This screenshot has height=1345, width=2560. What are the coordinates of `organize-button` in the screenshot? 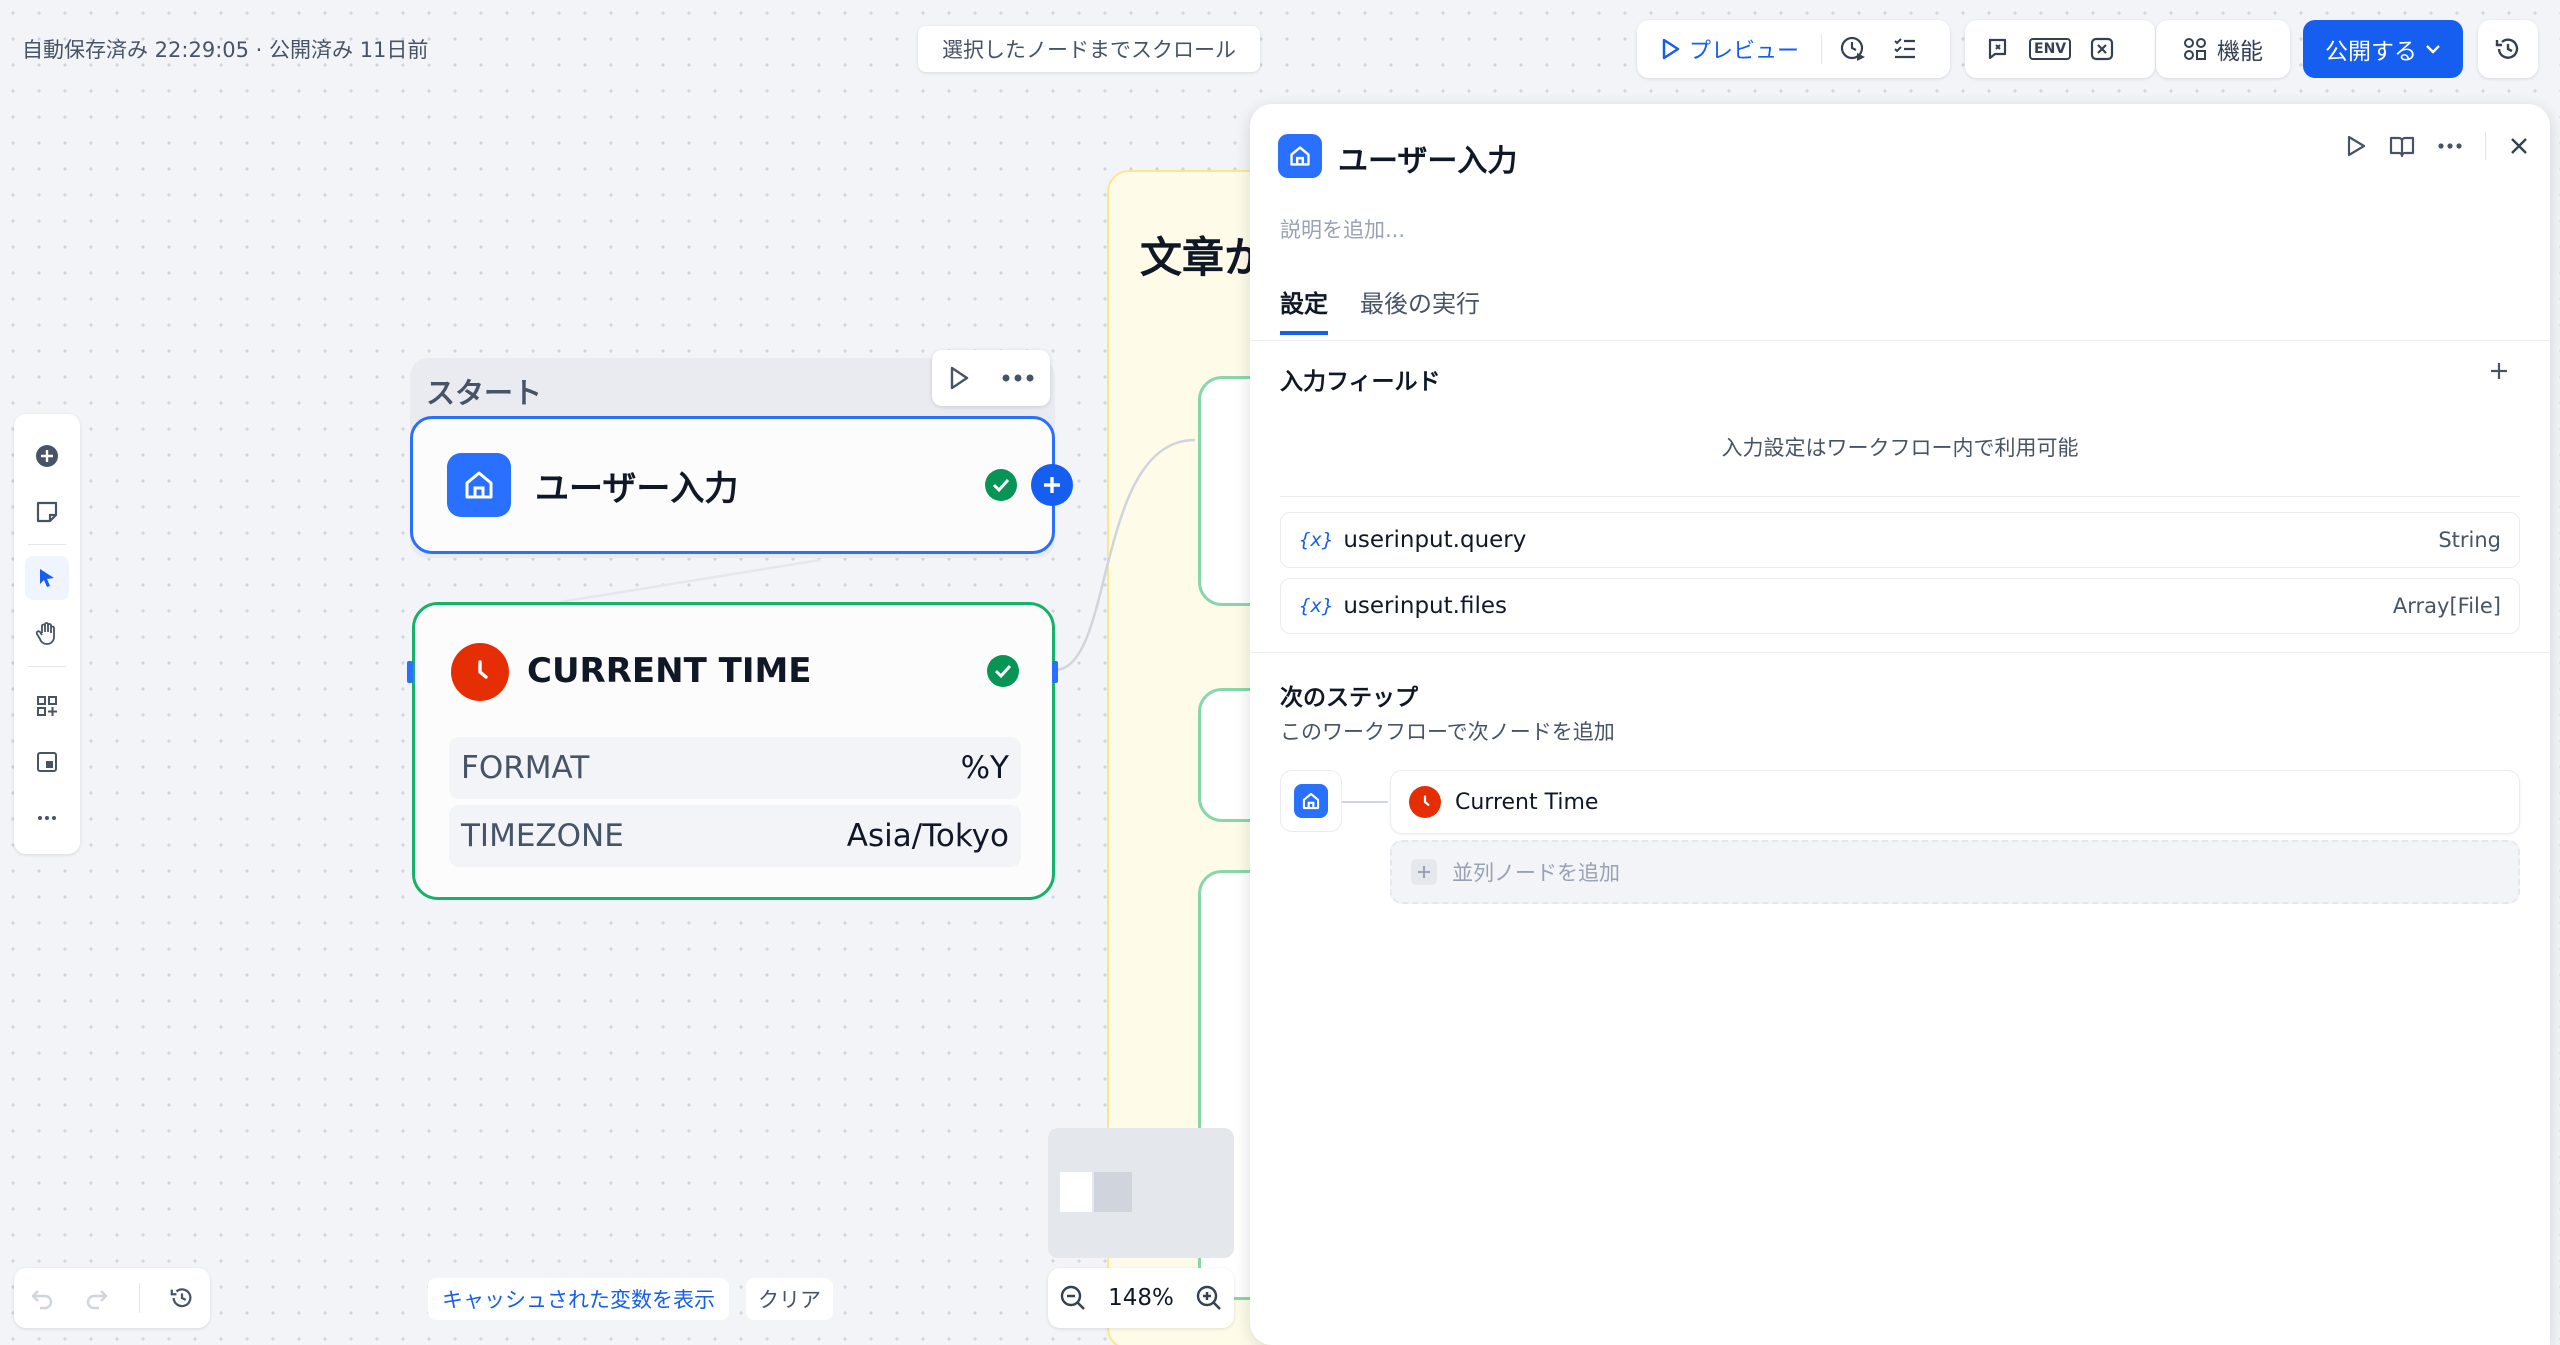 It's located at (47, 706).